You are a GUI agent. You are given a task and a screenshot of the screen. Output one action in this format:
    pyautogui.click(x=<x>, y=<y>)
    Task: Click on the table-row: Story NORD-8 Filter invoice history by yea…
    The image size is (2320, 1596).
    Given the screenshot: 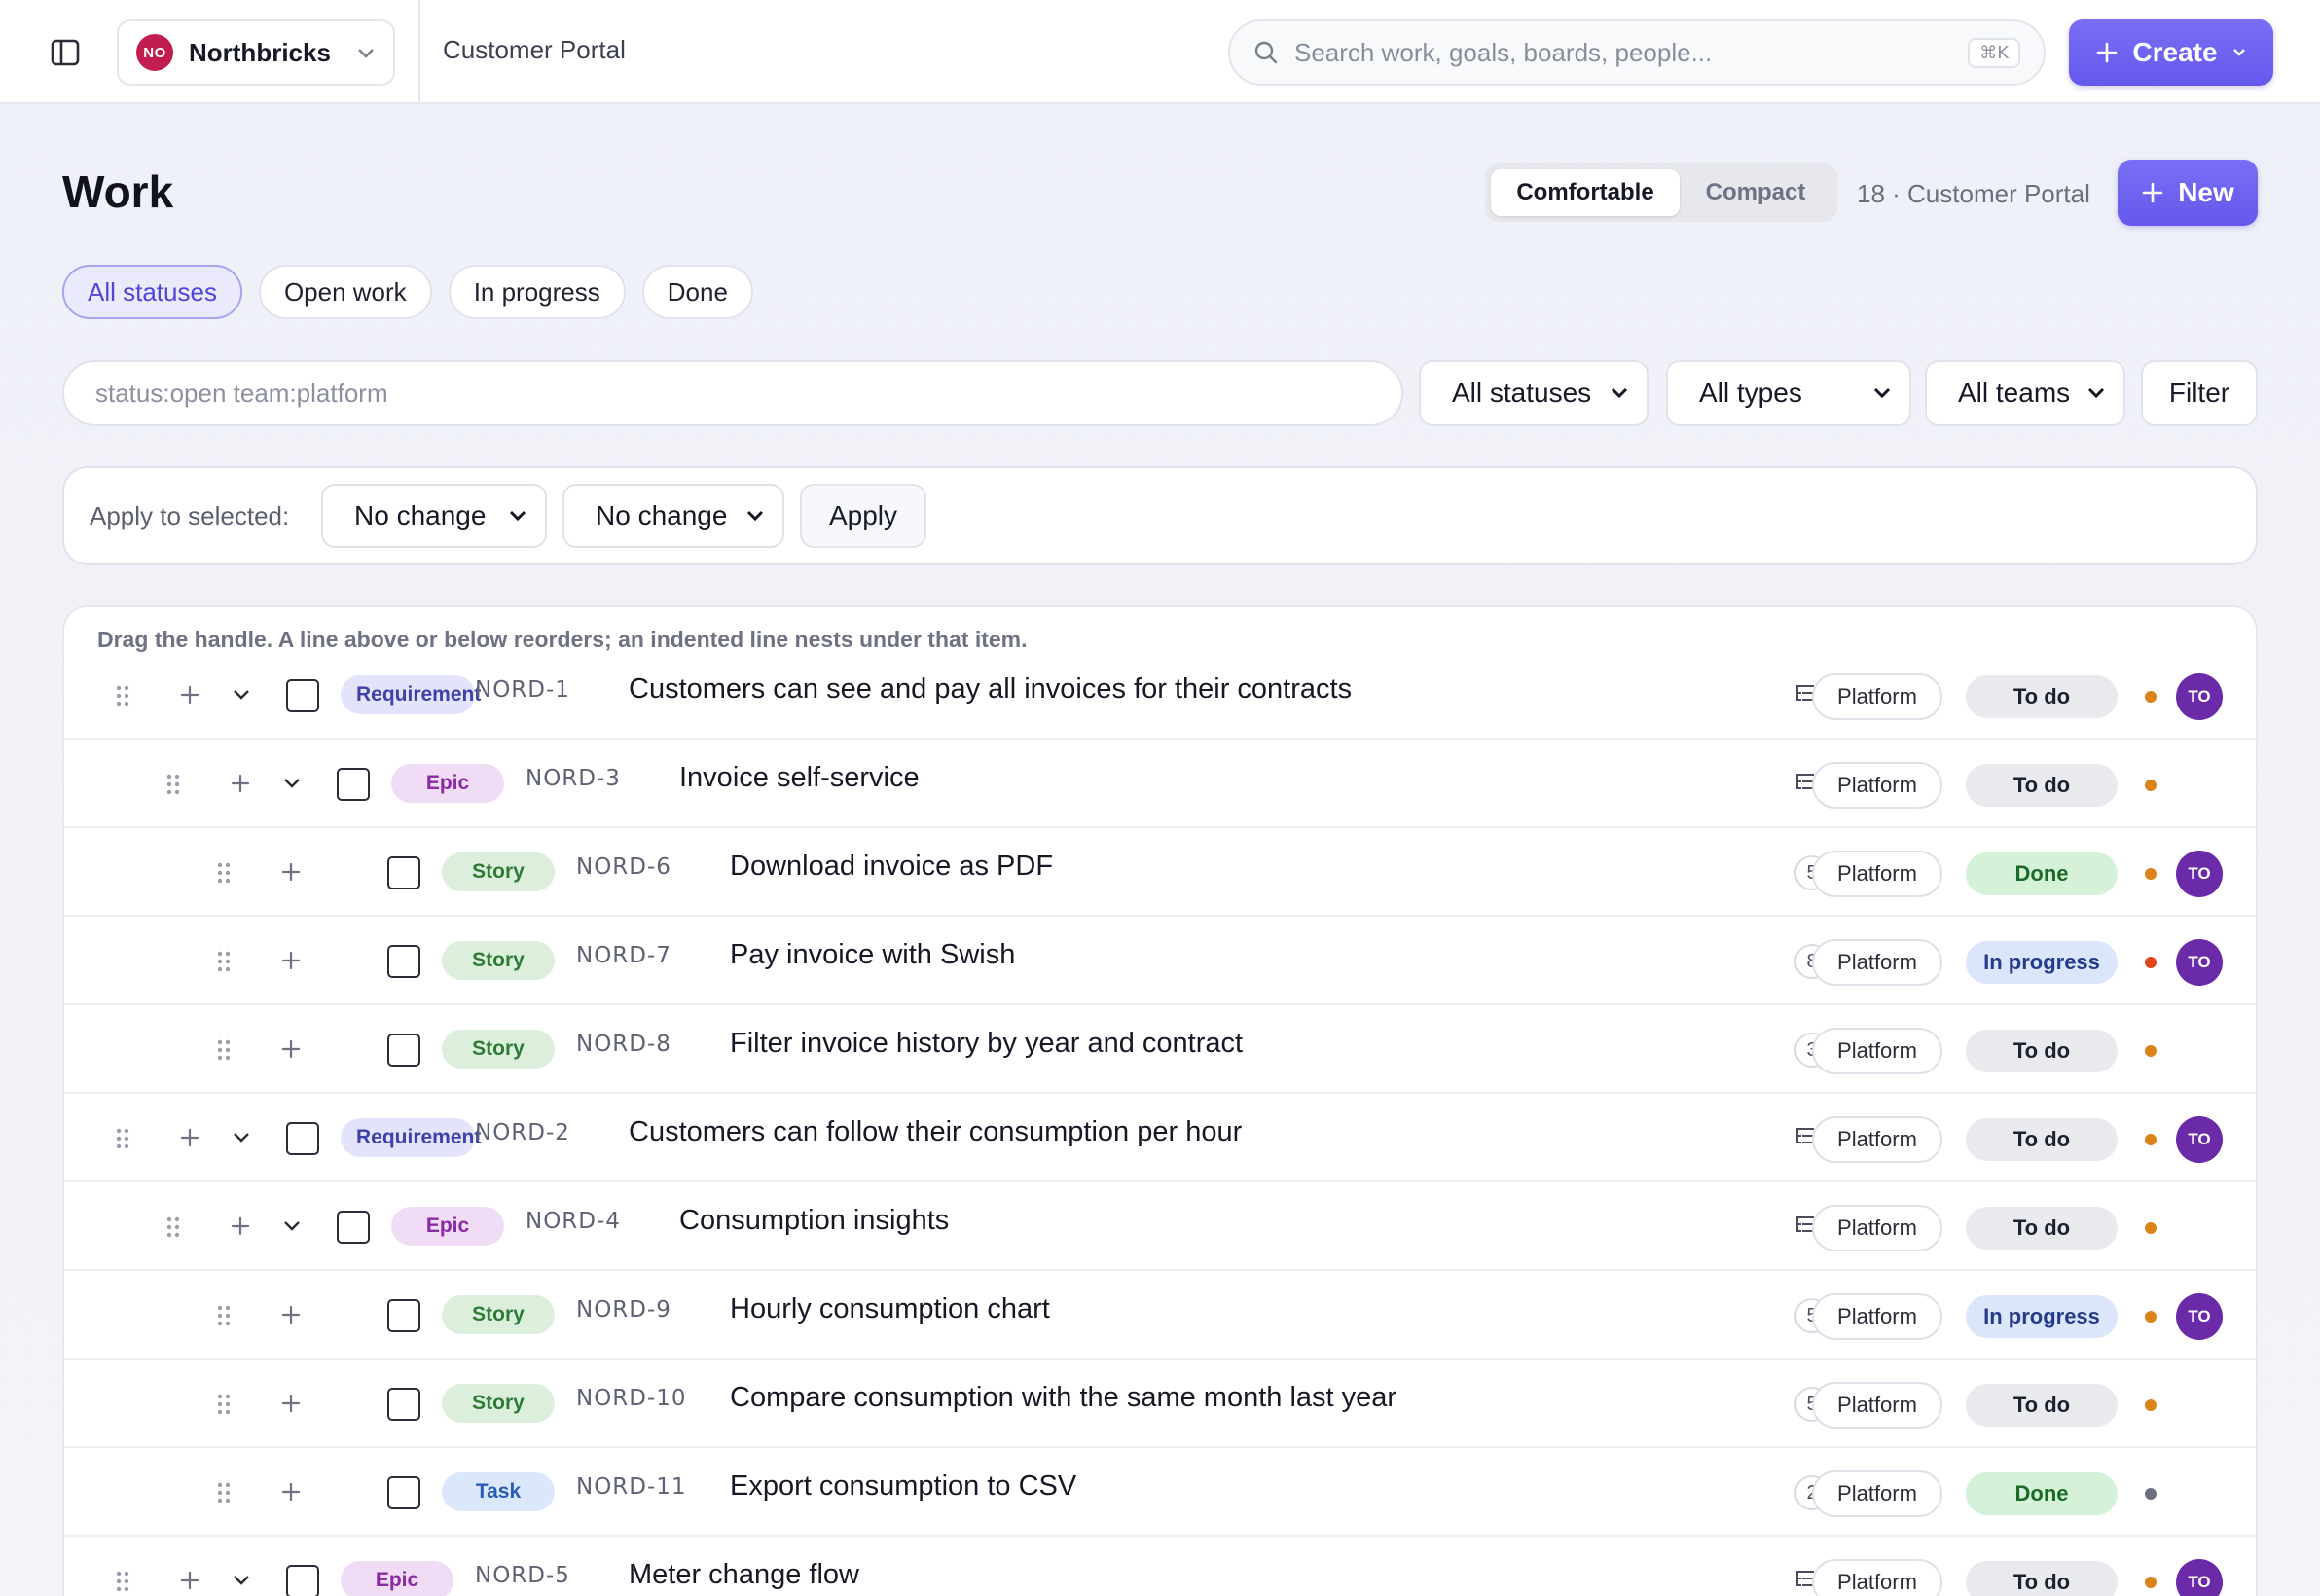 What is the action you would take?
    pyautogui.click(x=1160, y=1050)
    